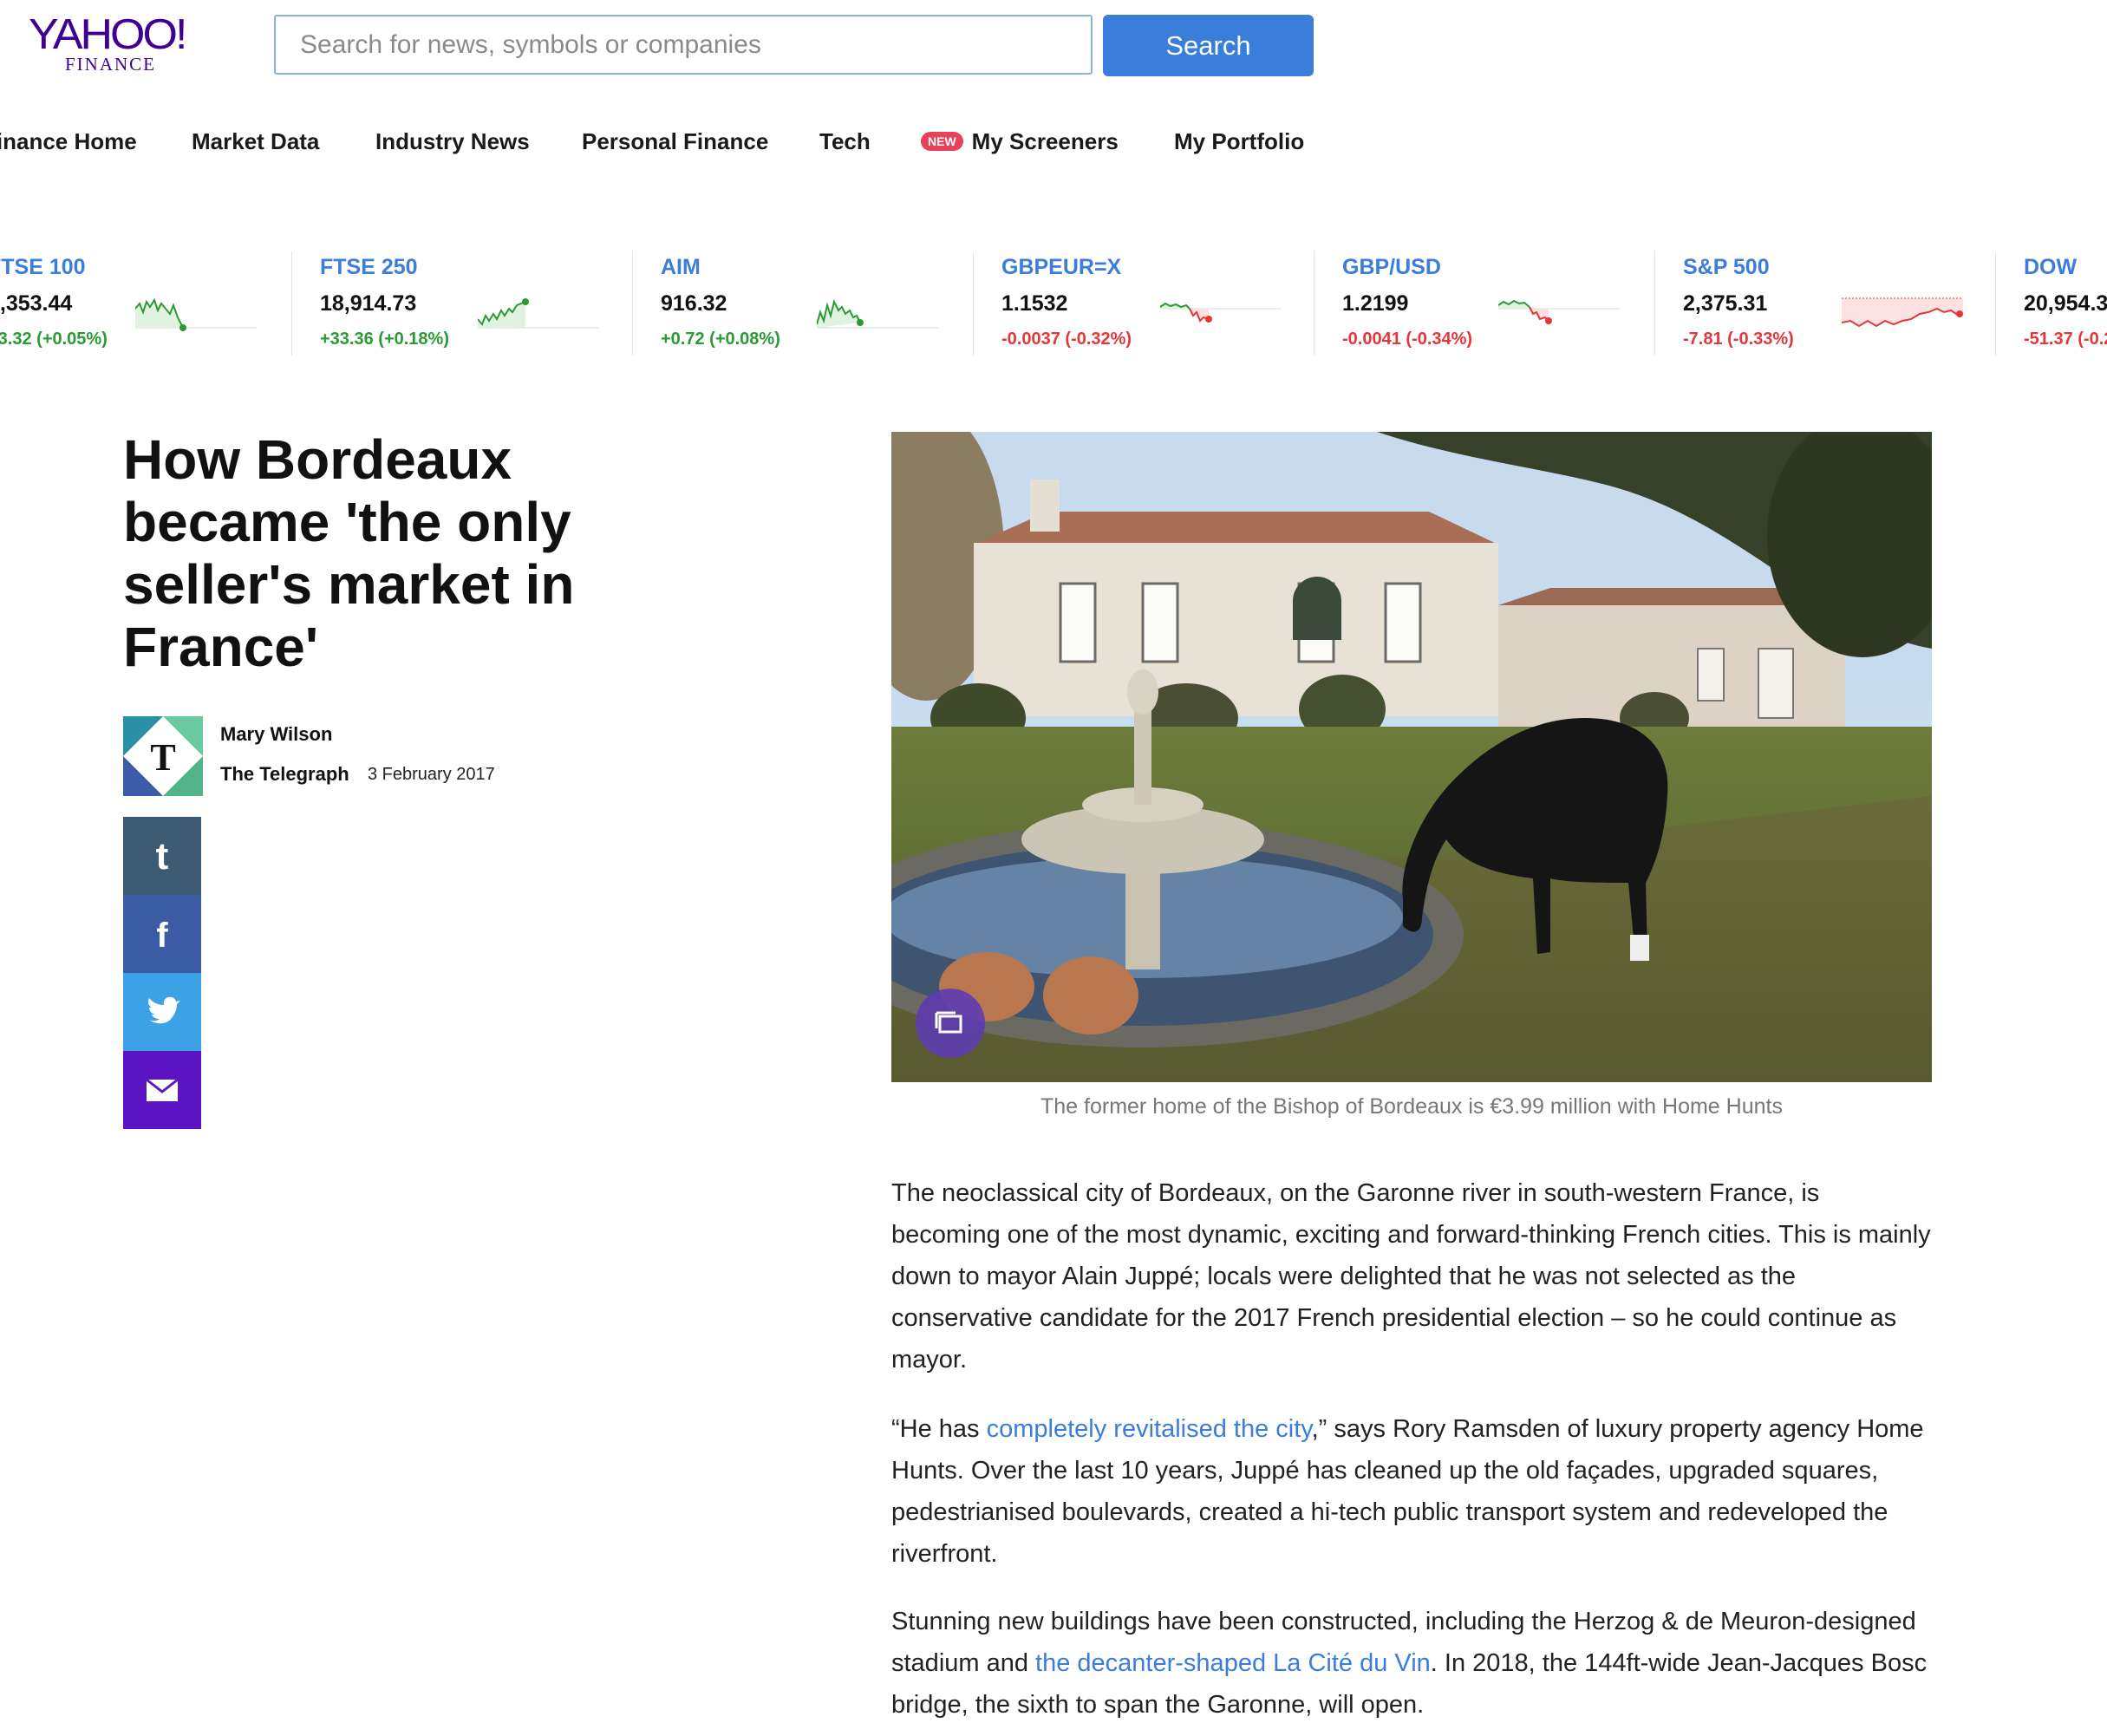  I want to click on nav-industry-news: Industry News, so click(452, 141).